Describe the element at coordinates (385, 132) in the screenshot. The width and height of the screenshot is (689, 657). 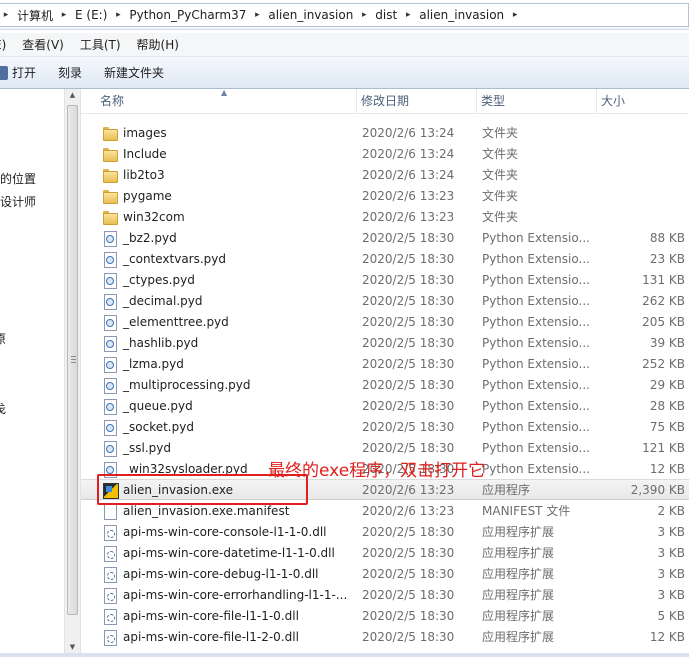
I see `file-row: images 2020/2/6 13:24 文件夹` at that location.